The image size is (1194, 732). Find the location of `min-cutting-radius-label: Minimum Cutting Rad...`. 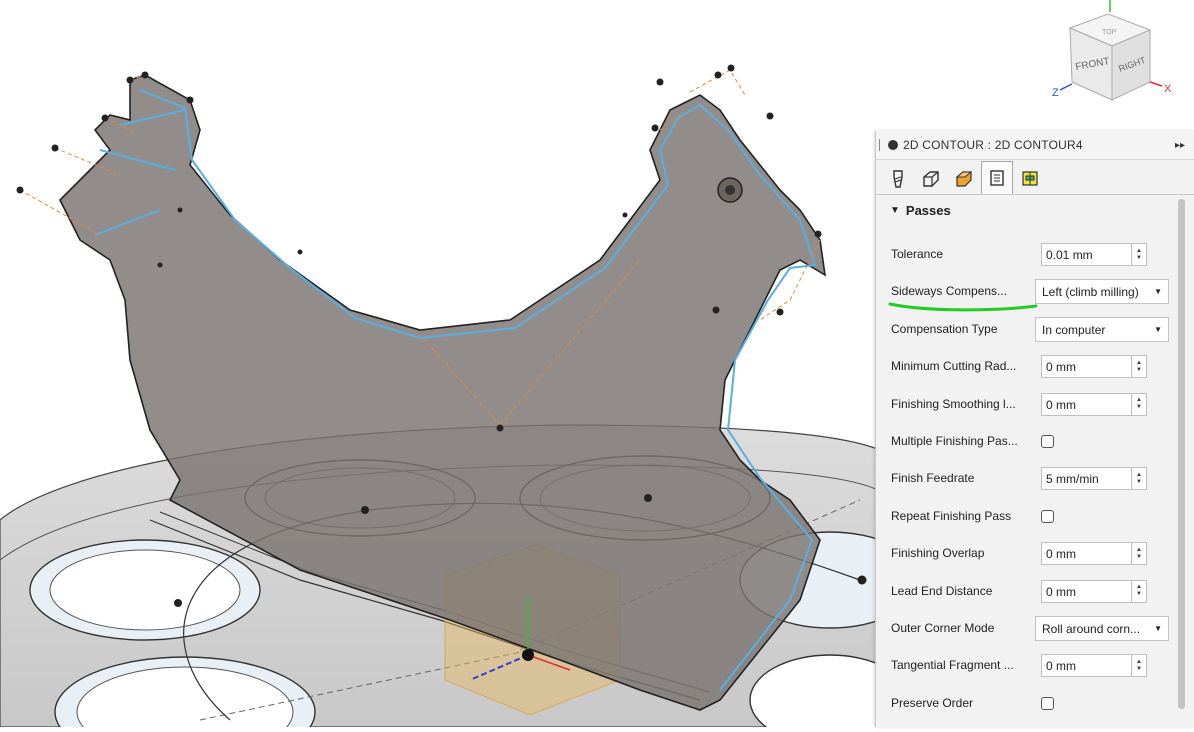

min-cutting-radius-label: Minimum Cutting Rad... is located at coordinates (954, 366).